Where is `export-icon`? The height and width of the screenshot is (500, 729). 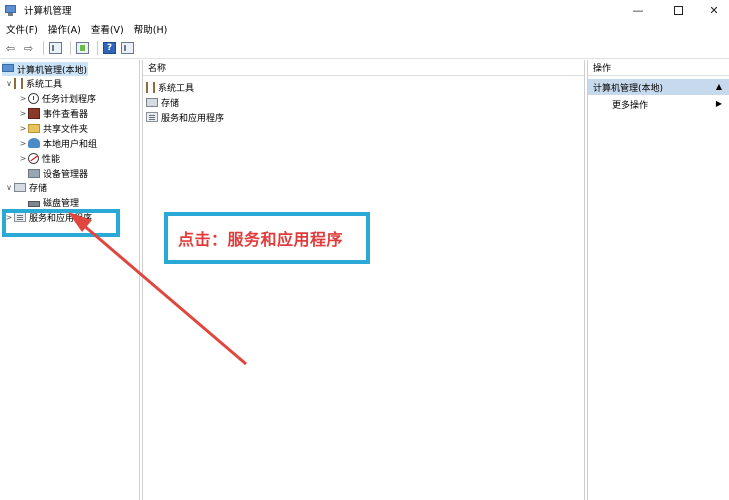 export-icon is located at coordinates (82, 48).